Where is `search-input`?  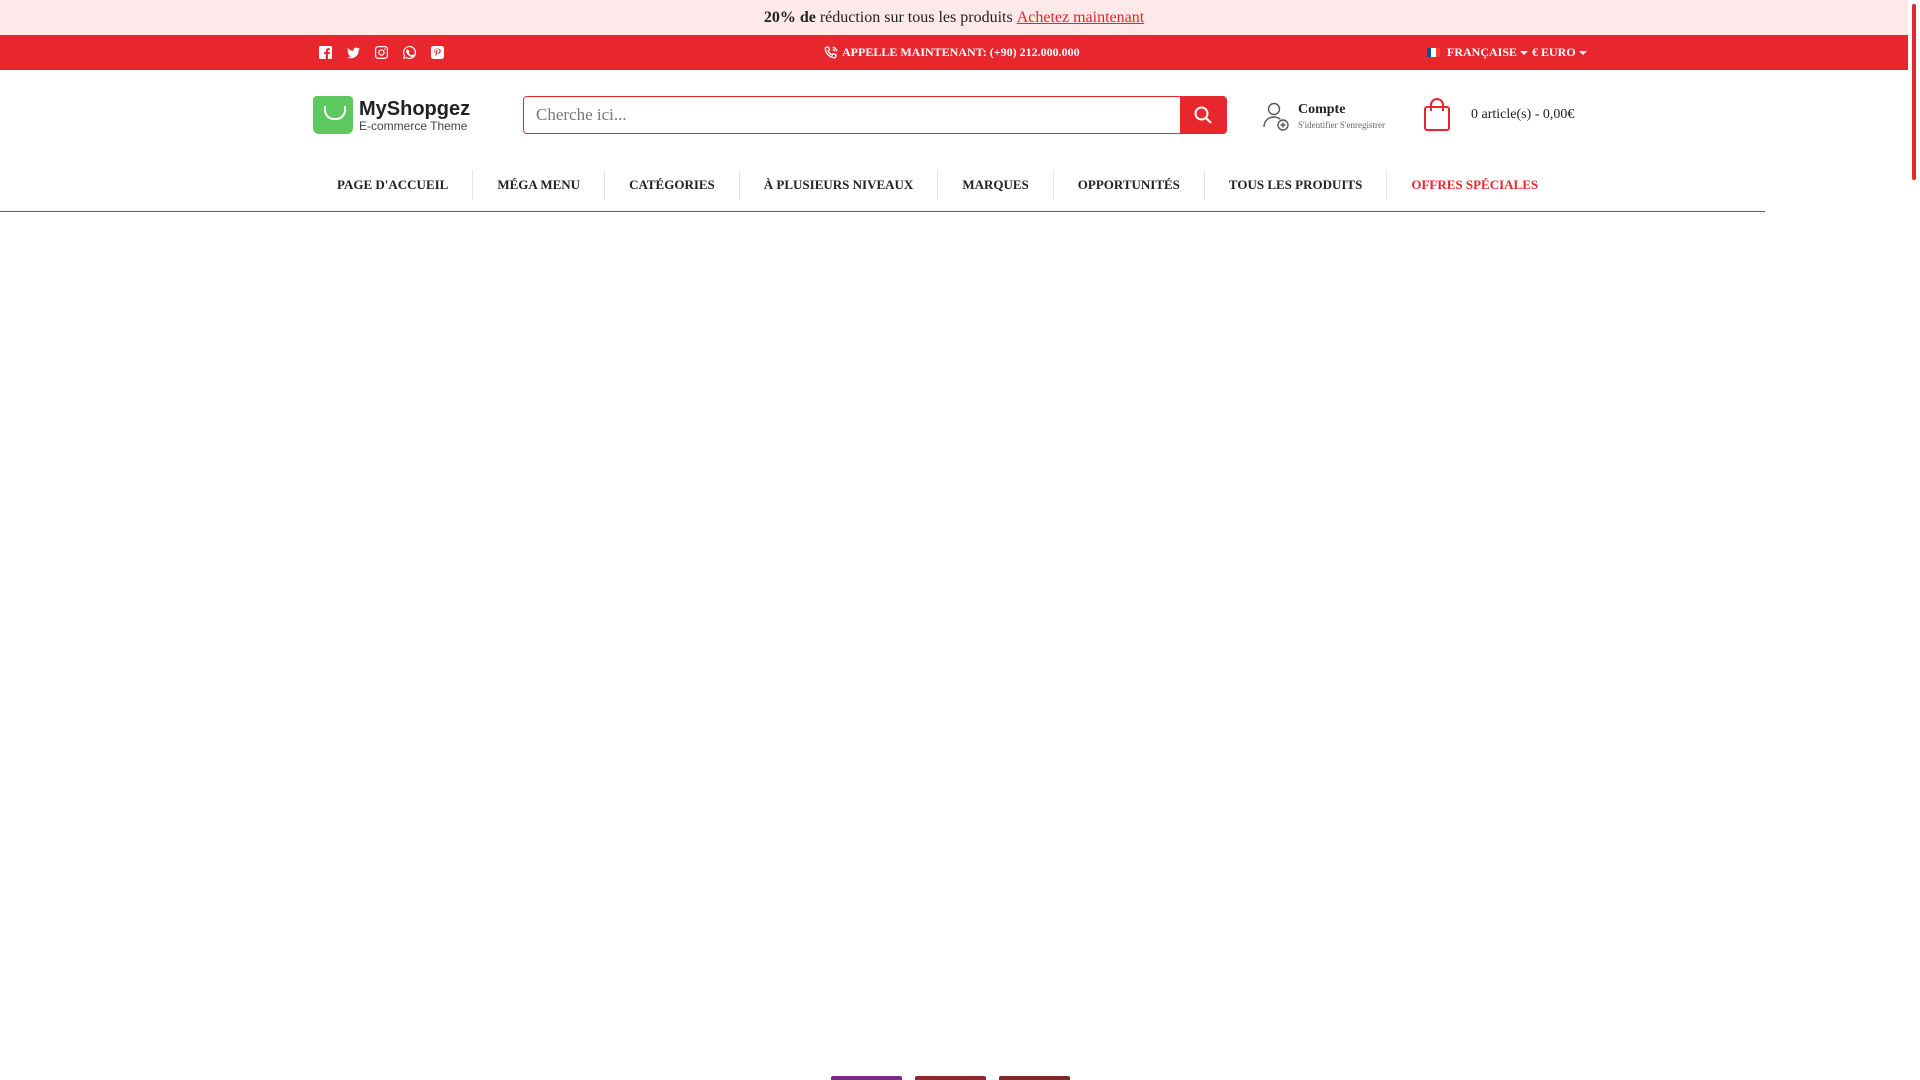 search-input is located at coordinates (852, 115).